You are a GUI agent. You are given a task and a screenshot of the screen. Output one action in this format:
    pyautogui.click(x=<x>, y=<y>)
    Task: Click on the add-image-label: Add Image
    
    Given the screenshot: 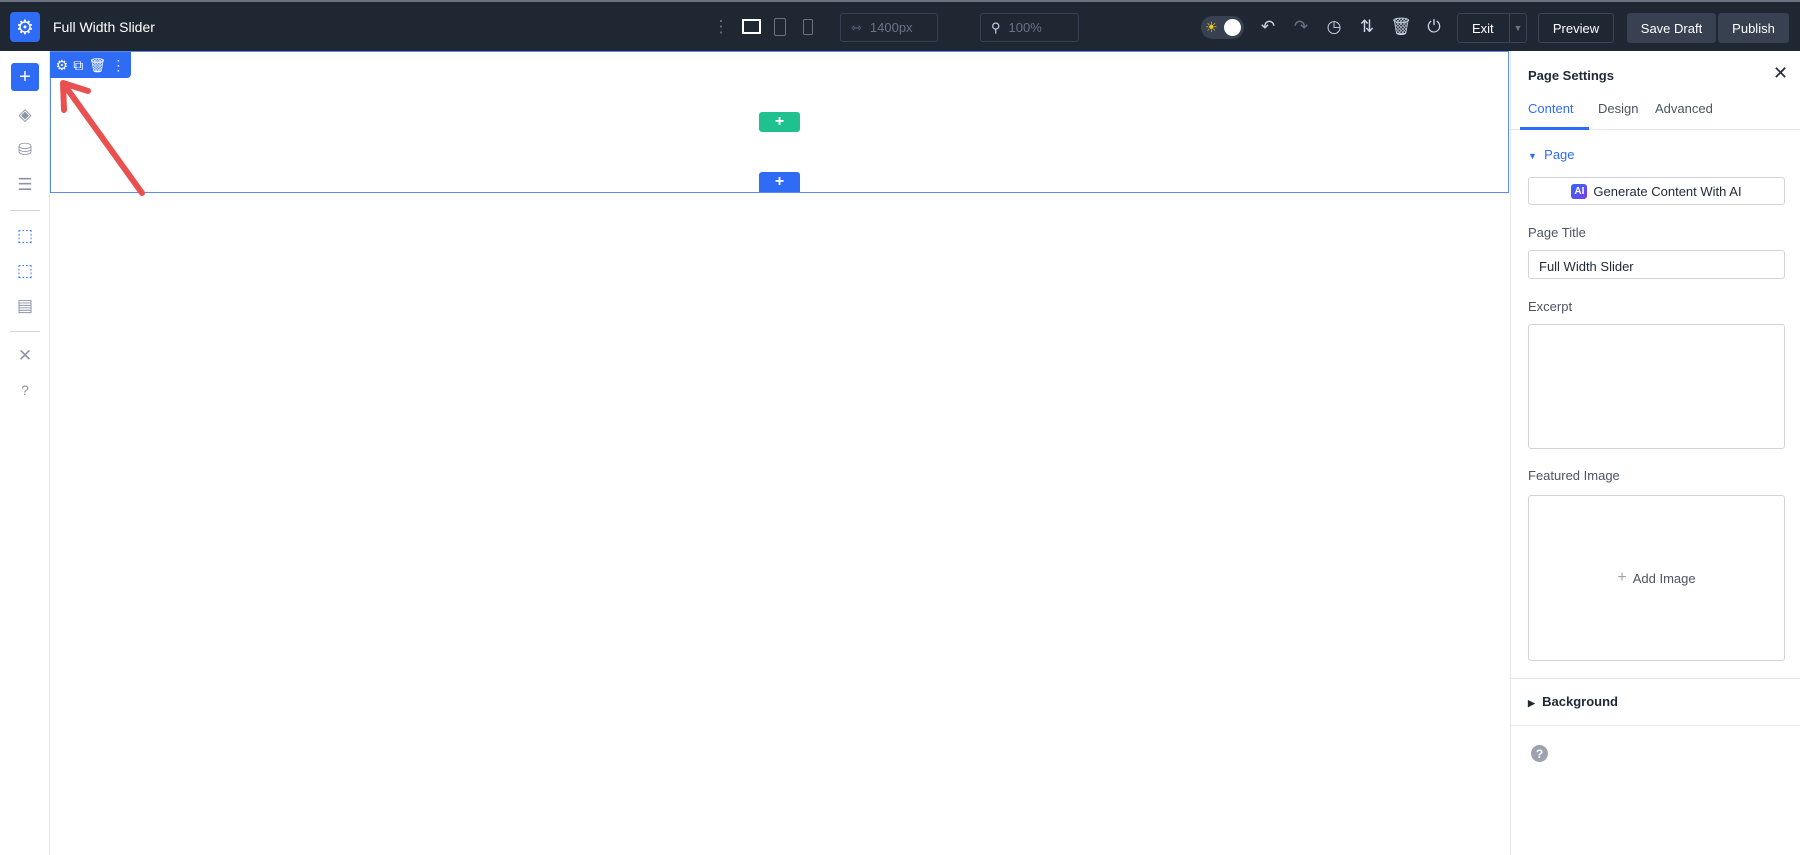 What is the action you would take?
    pyautogui.click(x=1664, y=578)
    